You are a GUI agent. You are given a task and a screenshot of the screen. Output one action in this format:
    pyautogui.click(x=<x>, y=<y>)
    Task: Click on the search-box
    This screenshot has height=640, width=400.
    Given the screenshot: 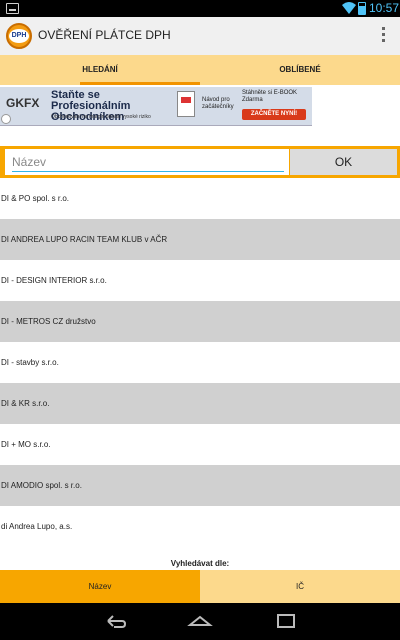 What is the action you would take?
    pyautogui.click(x=147, y=162)
    